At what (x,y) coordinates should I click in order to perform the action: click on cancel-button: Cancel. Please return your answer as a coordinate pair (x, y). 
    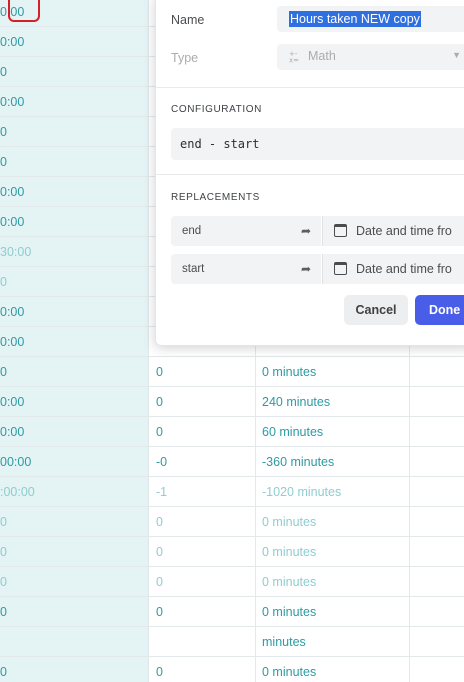
    Looking at the image, I should click on (376, 310).